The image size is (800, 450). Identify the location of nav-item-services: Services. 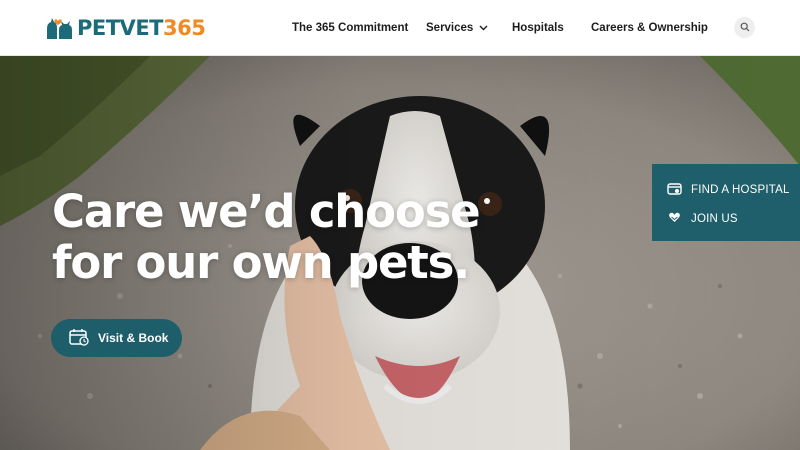
(457, 28).